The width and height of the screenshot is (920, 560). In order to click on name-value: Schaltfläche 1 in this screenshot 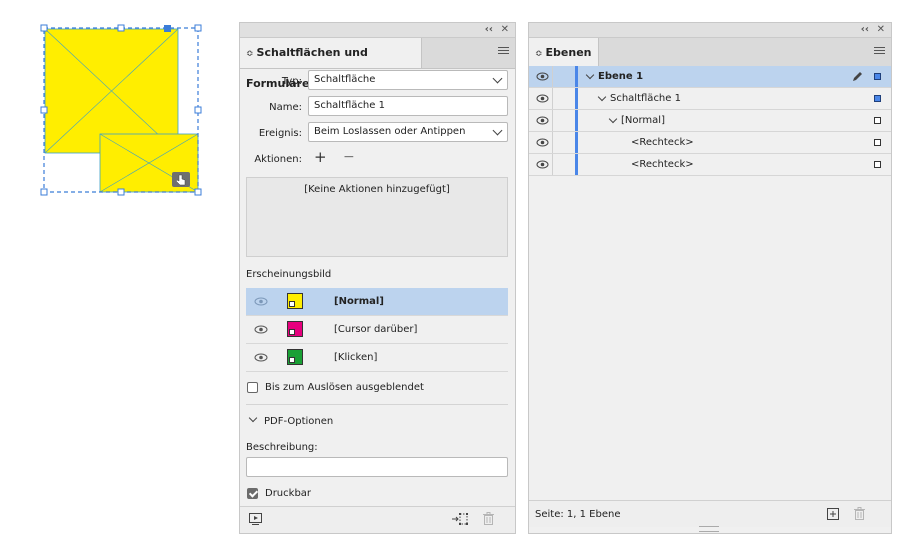, I will do `click(349, 105)`.